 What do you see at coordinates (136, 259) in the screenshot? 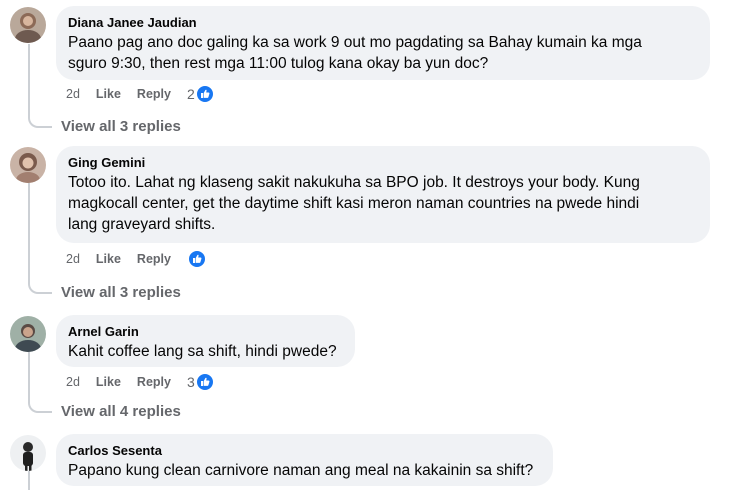
I see `comment-actions: 2d Like Reply` at bounding box center [136, 259].